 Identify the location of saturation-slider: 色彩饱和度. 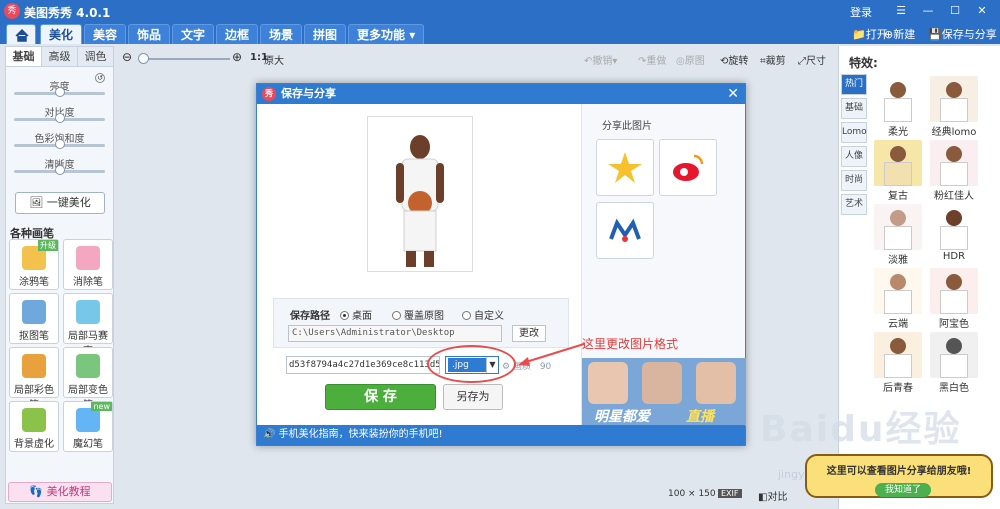
(59, 142).